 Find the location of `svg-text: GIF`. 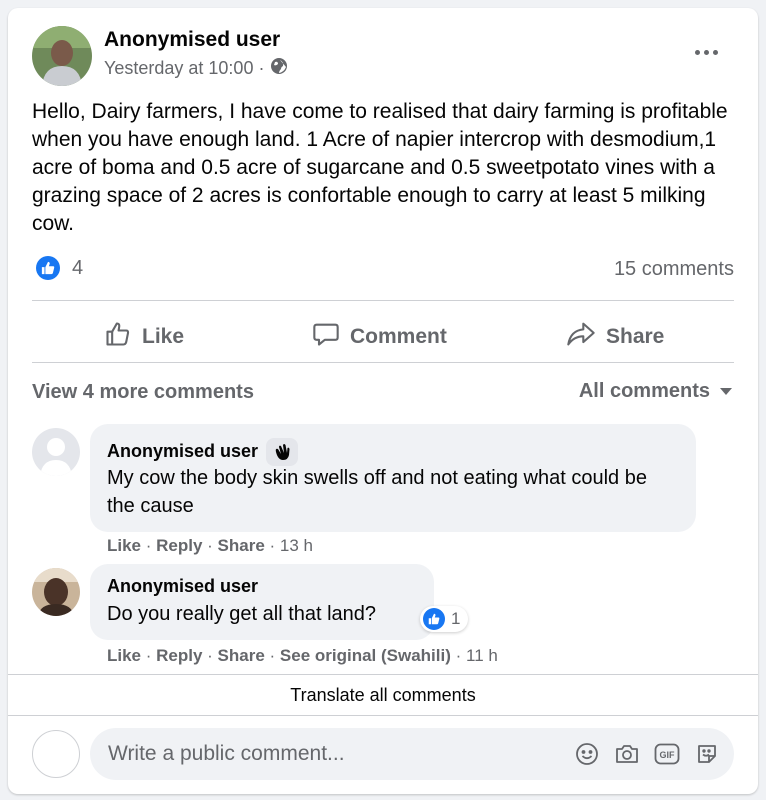

svg-text: GIF is located at coordinates (668, 755).